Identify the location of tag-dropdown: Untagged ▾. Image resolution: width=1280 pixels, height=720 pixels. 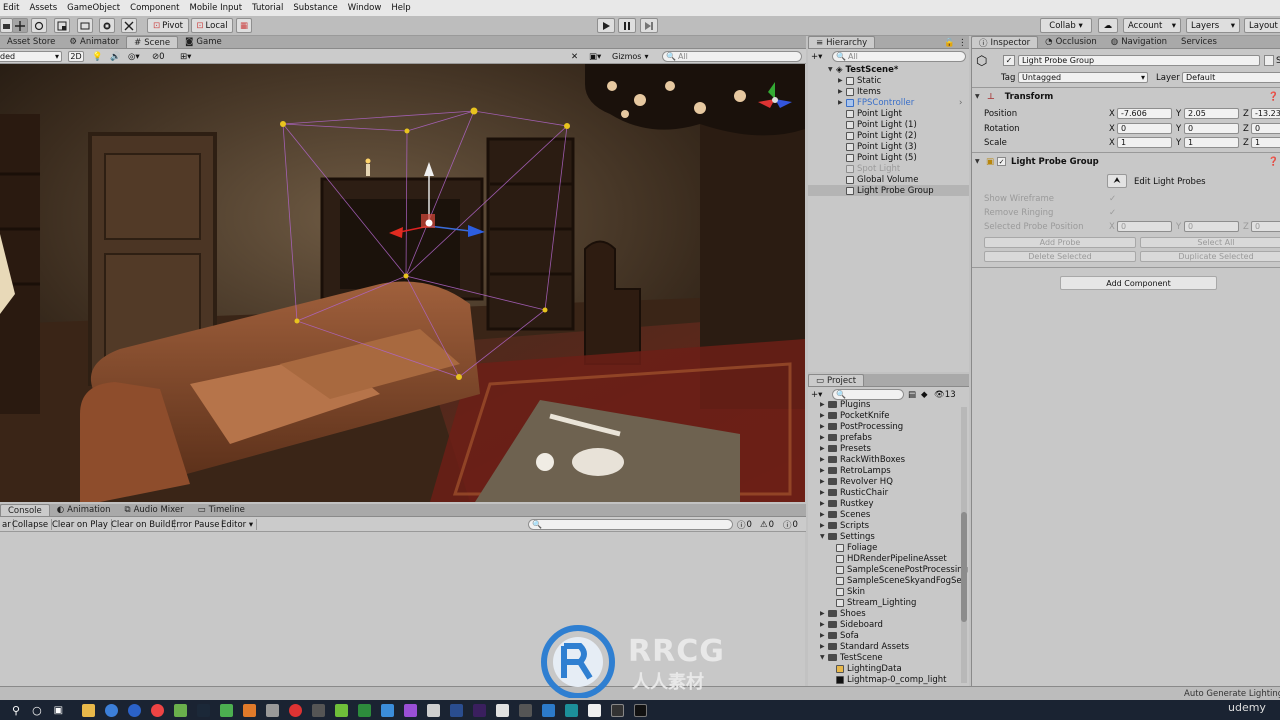
(1083, 77).